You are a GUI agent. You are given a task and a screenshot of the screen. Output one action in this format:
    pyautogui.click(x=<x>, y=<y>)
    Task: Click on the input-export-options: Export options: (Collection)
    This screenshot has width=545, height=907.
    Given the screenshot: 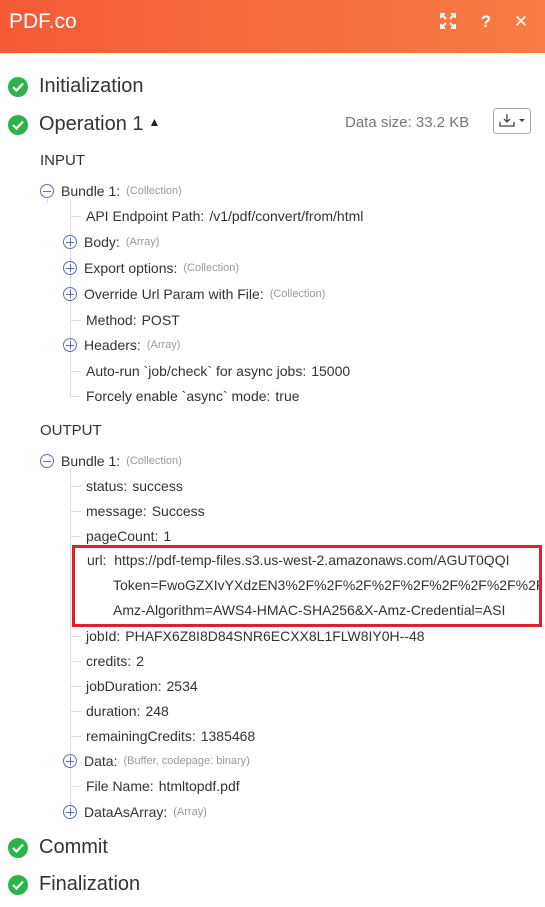 What is the action you would take?
    pyautogui.click(x=151, y=268)
    